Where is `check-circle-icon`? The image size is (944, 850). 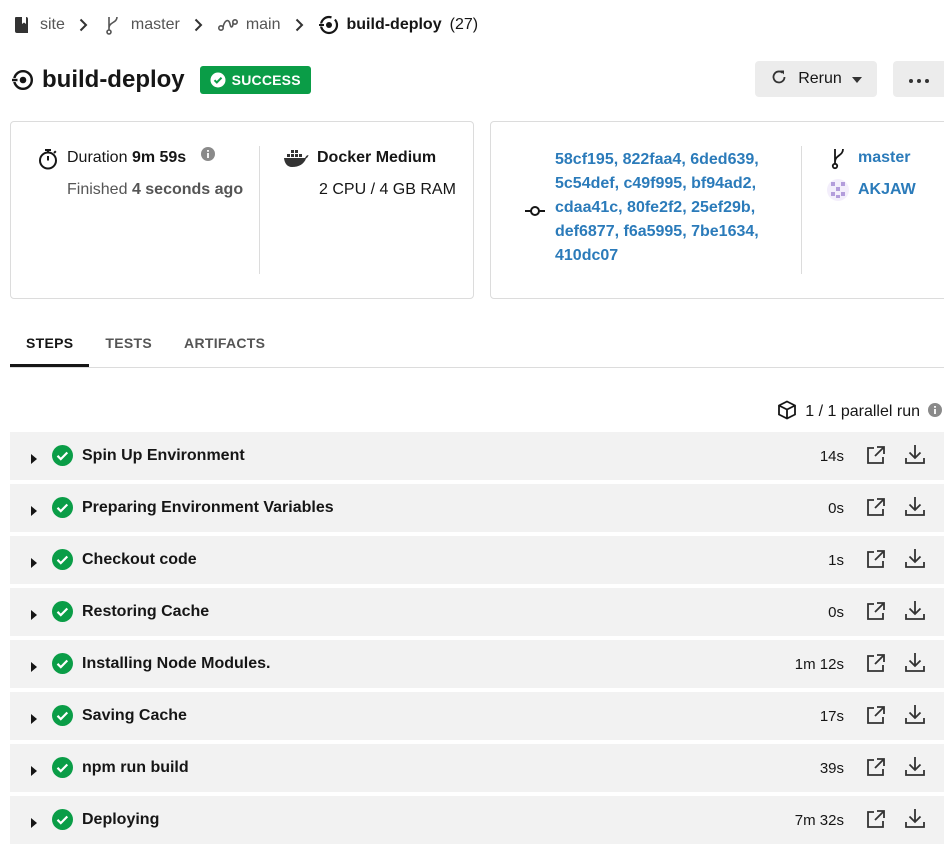
check-circle-icon is located at coordinates (218, 80).